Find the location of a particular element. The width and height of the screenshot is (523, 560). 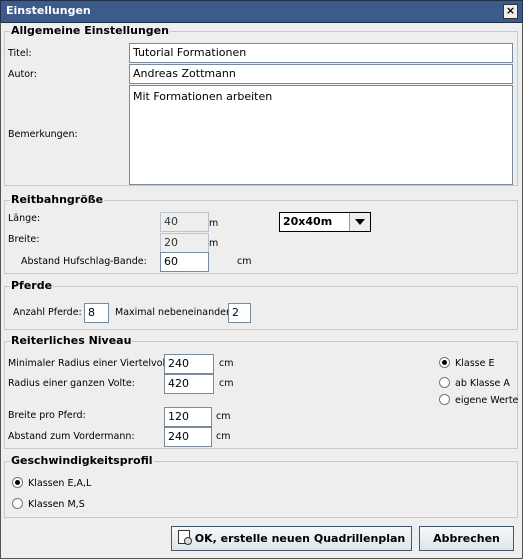

min-radius-unit: cm is located at coordinates (226, 363).